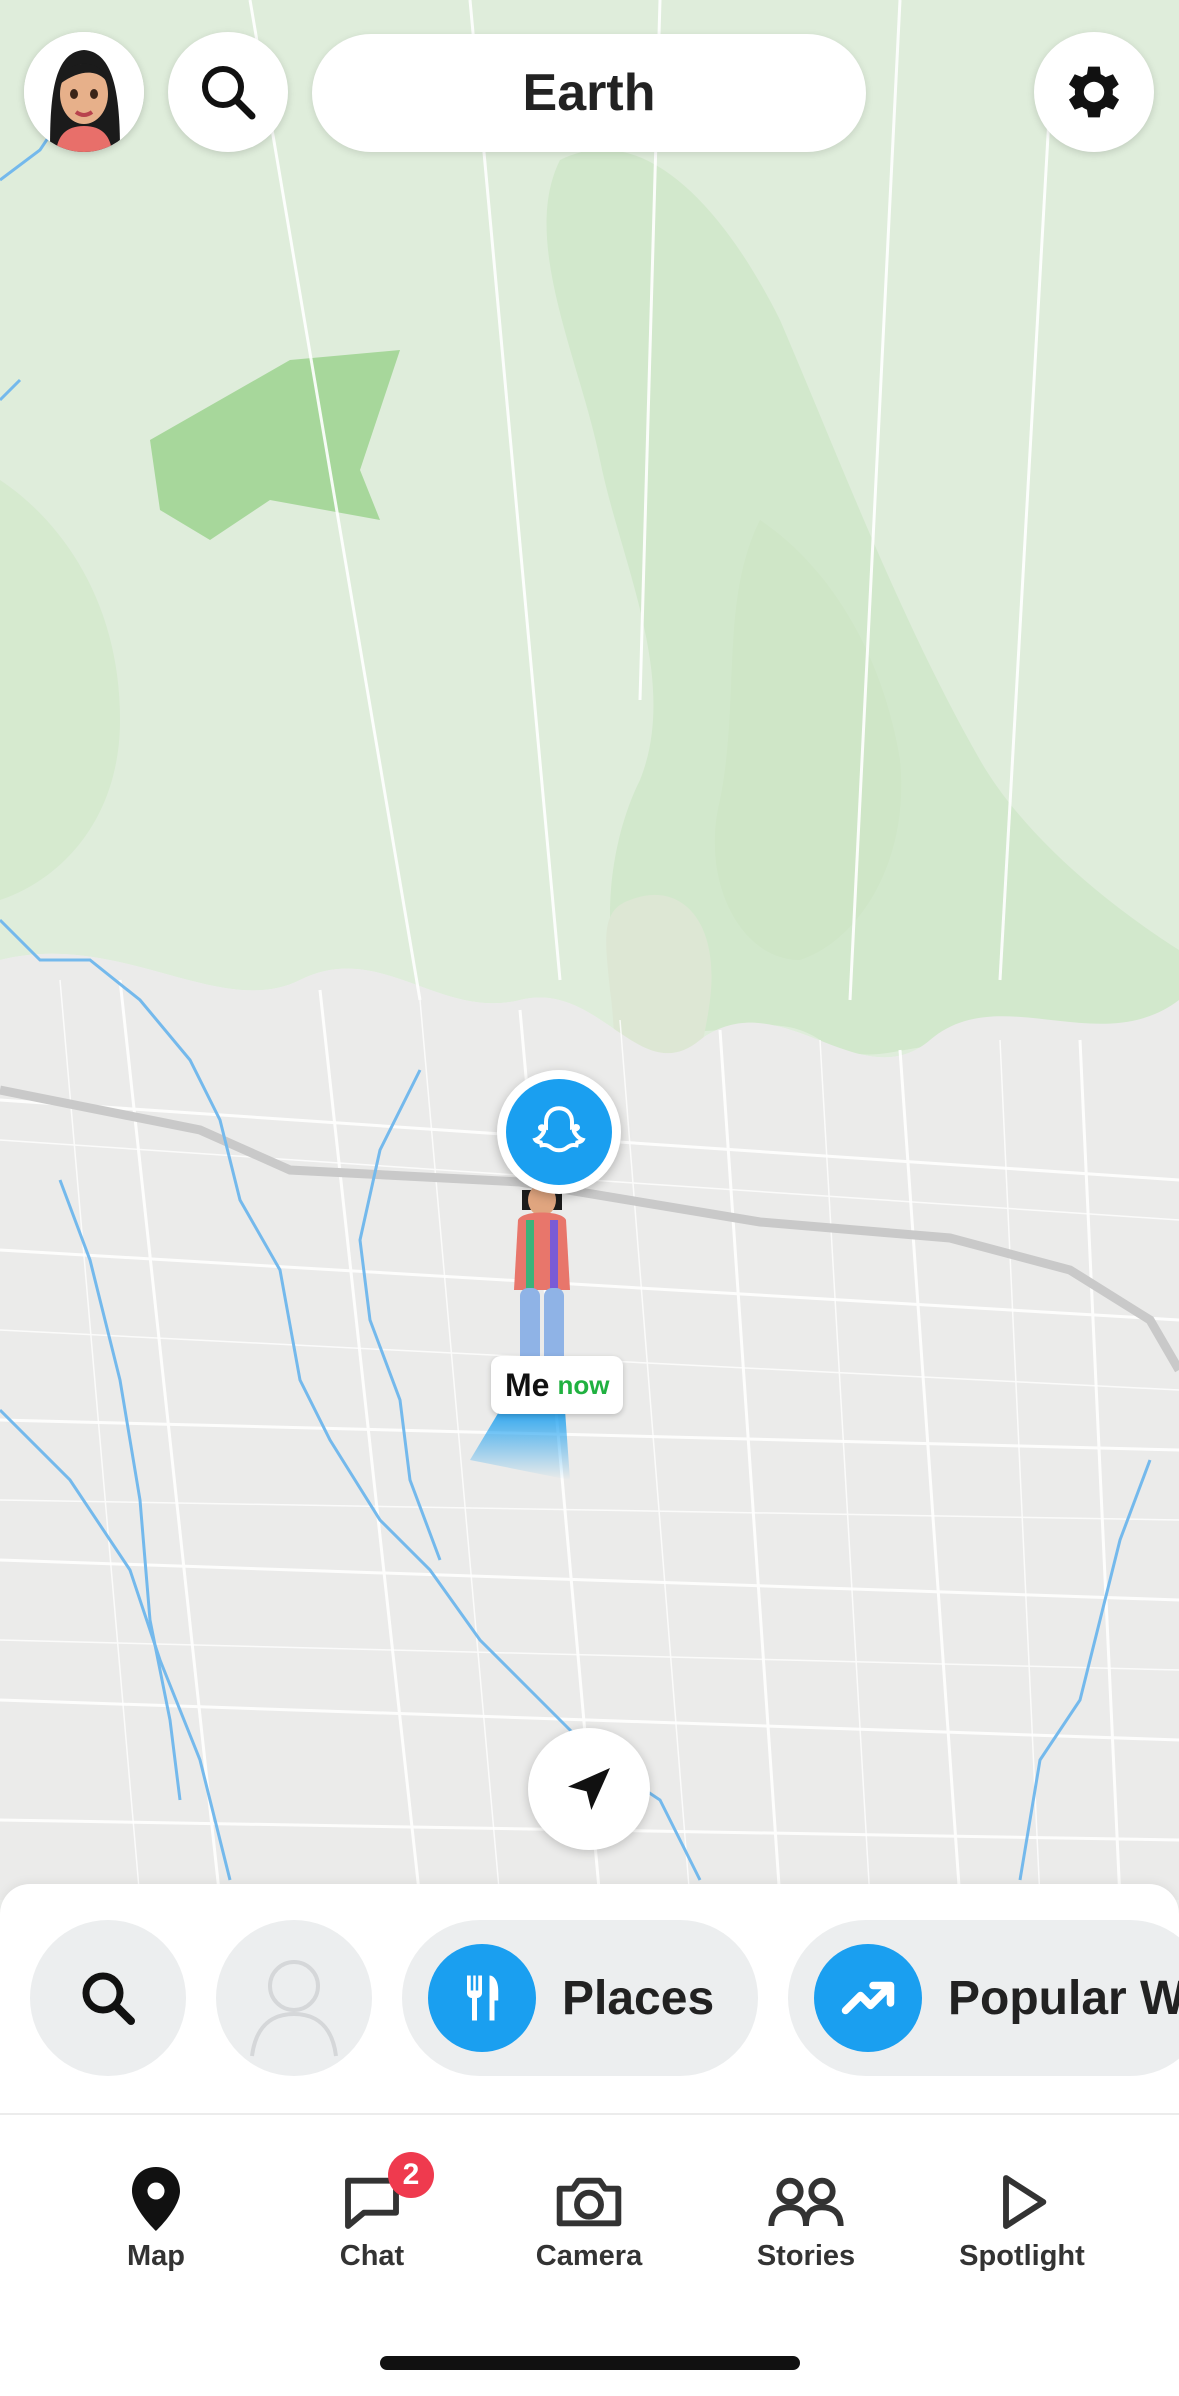  Describe the element at coordinates (520, 1445) in the screenshot. I see `heading-cone` at that location.